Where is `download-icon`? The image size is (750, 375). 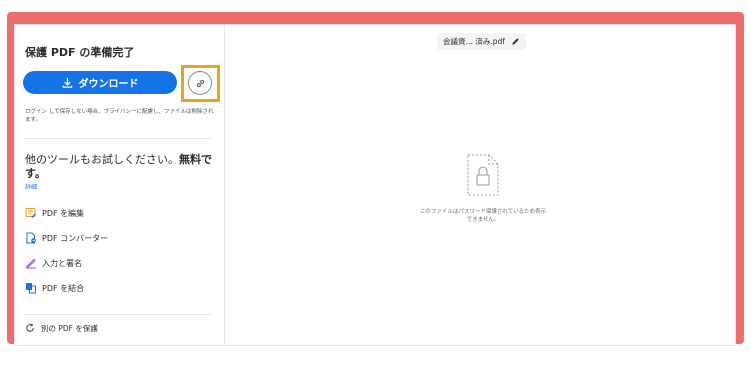
download-icon is located at coordinates (67, 82).